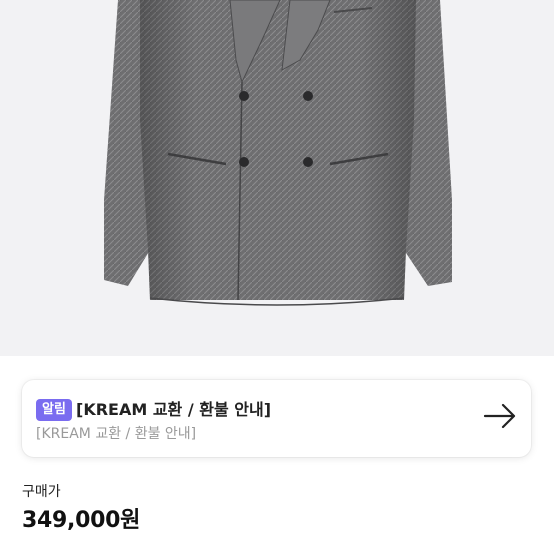 This screenshot has height=554, width=554. What do you see at coordinates (41, 492) in the screenshot?
I see `price-label: 구매가` at bounding box center [41, 492].